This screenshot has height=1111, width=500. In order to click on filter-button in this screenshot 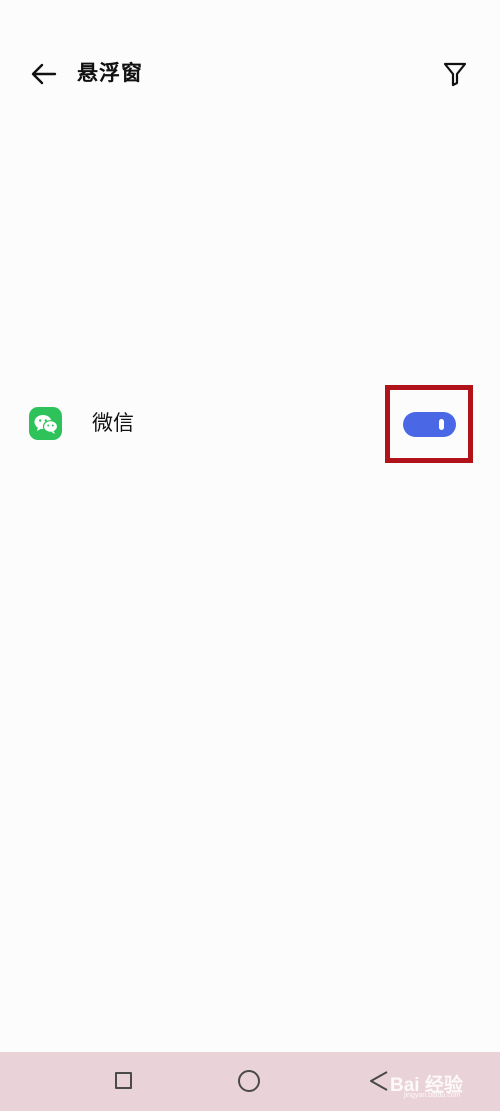, I will do `click(455, 74)`.